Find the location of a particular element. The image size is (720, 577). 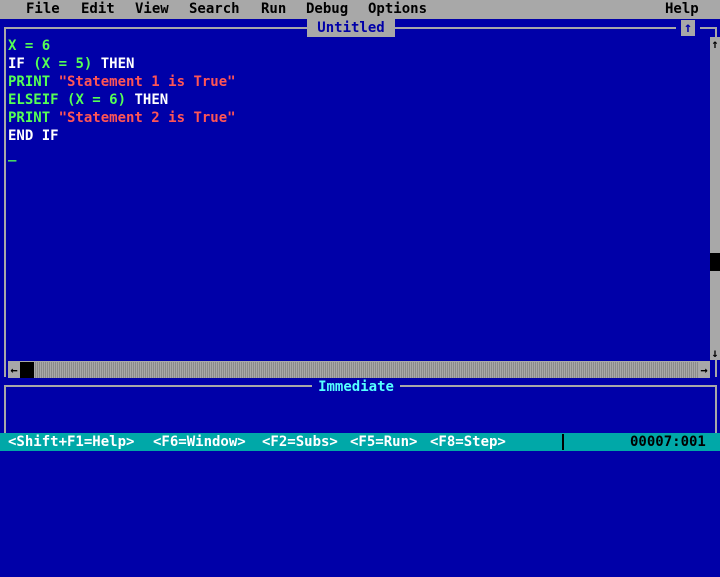

menu-options: Options is located at coordinates (397, 9).